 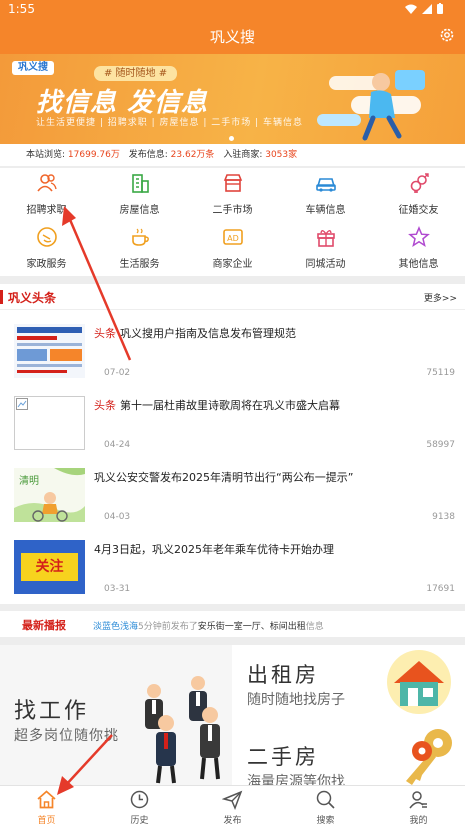 What do you see at coordinates (214, 549) in the screenshot?
I see `news-title-text: 4月3日起，巩义2025年老年乘车优待卡开始办理` at bounding box center [214, 549].